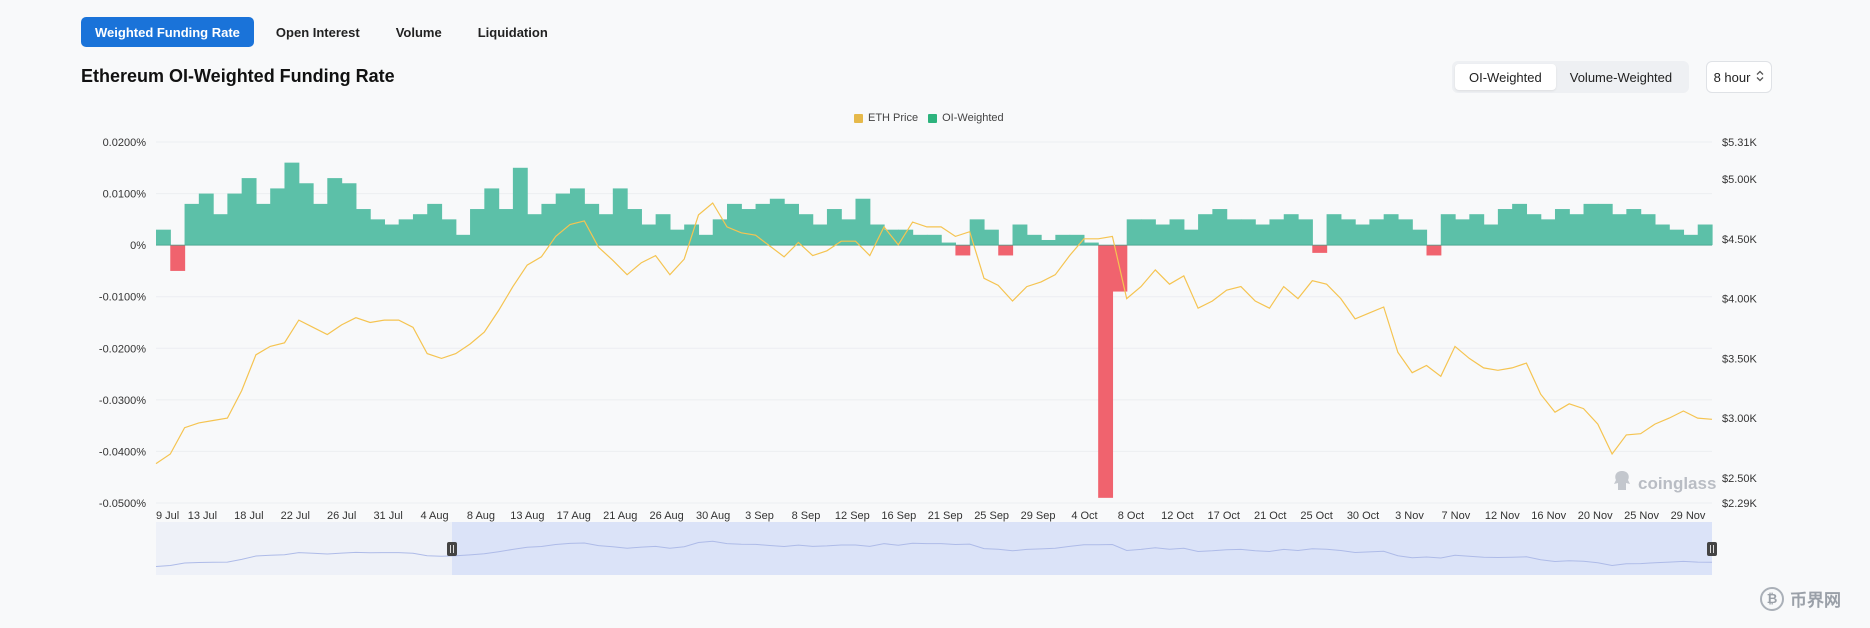 The width and height of the screenshot is (1870, 628). I want to click on y-right-tick-label: $4.50K, so click(1740, 240).